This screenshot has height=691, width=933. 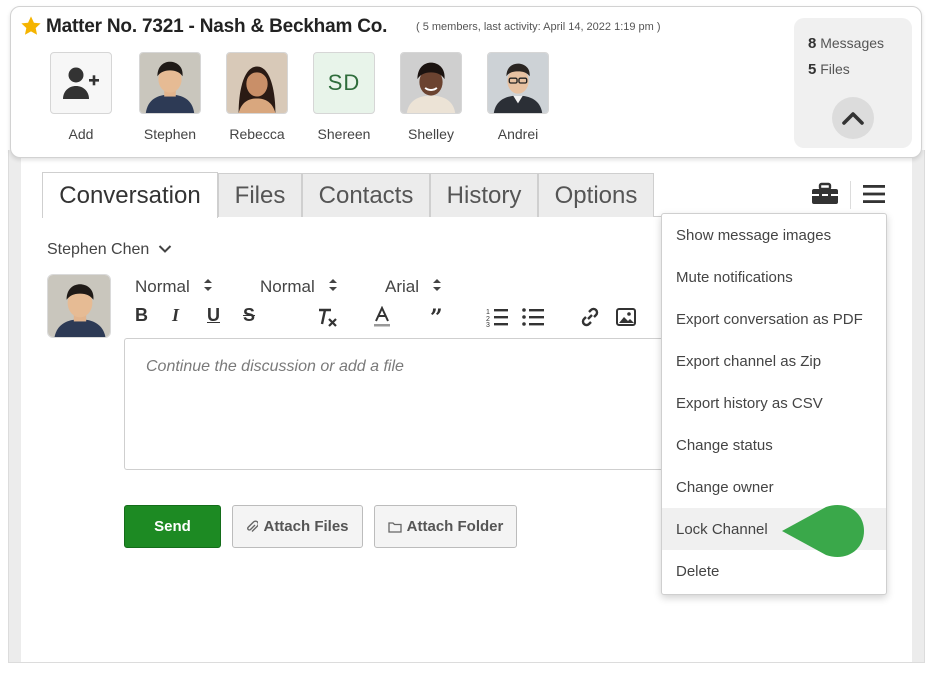 I want to click on font-size-select: Normal, so click(x=299, y=287).